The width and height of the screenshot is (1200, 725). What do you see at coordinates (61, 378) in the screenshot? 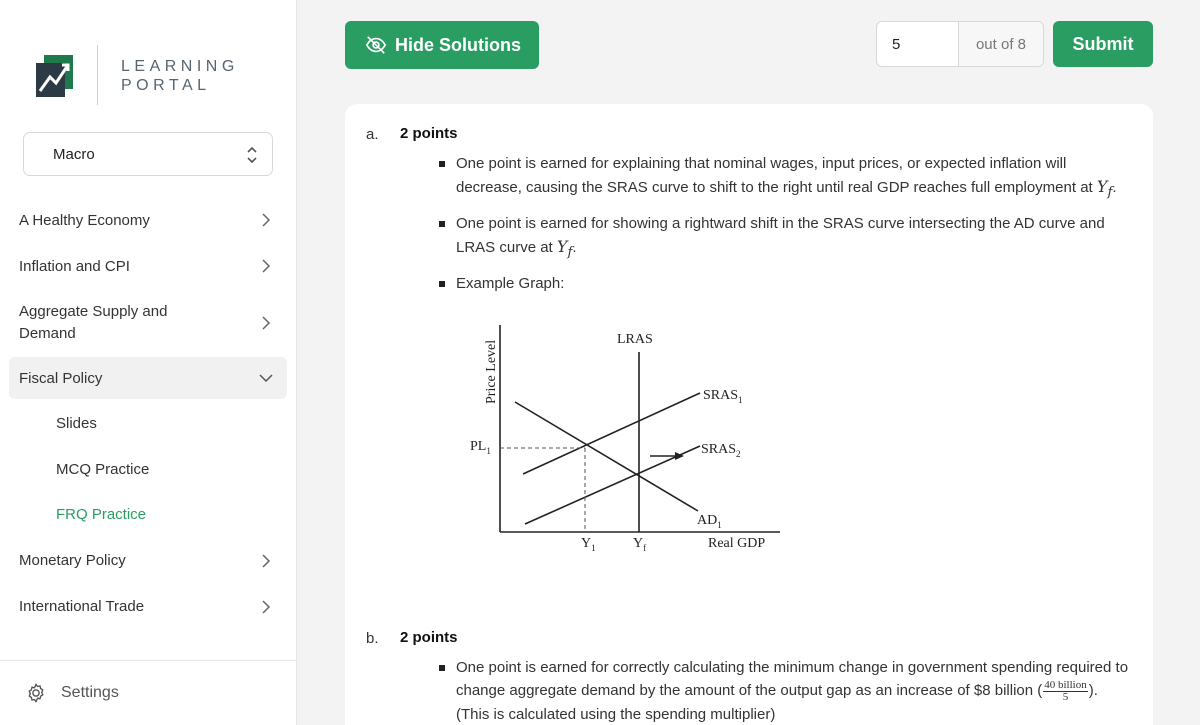
I see `sidebar-item-label: Fiscal Policy` at bounding box center [61, 378].